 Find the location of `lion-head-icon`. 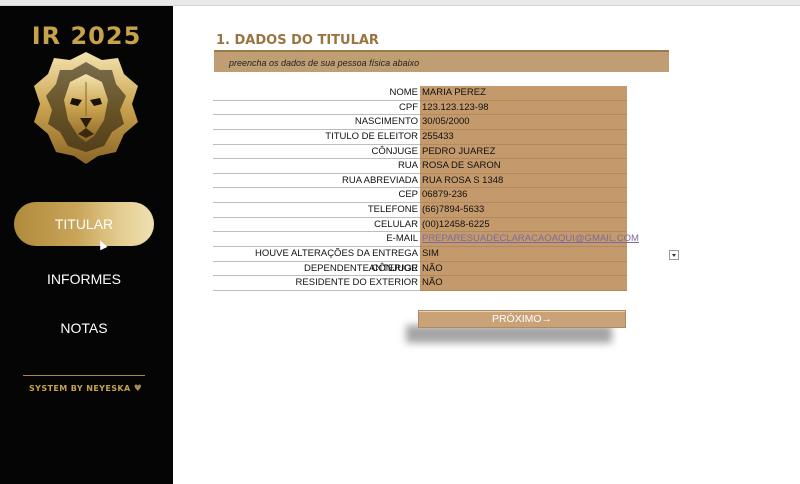

lion-head-icon is located at coordinates (86, 108).